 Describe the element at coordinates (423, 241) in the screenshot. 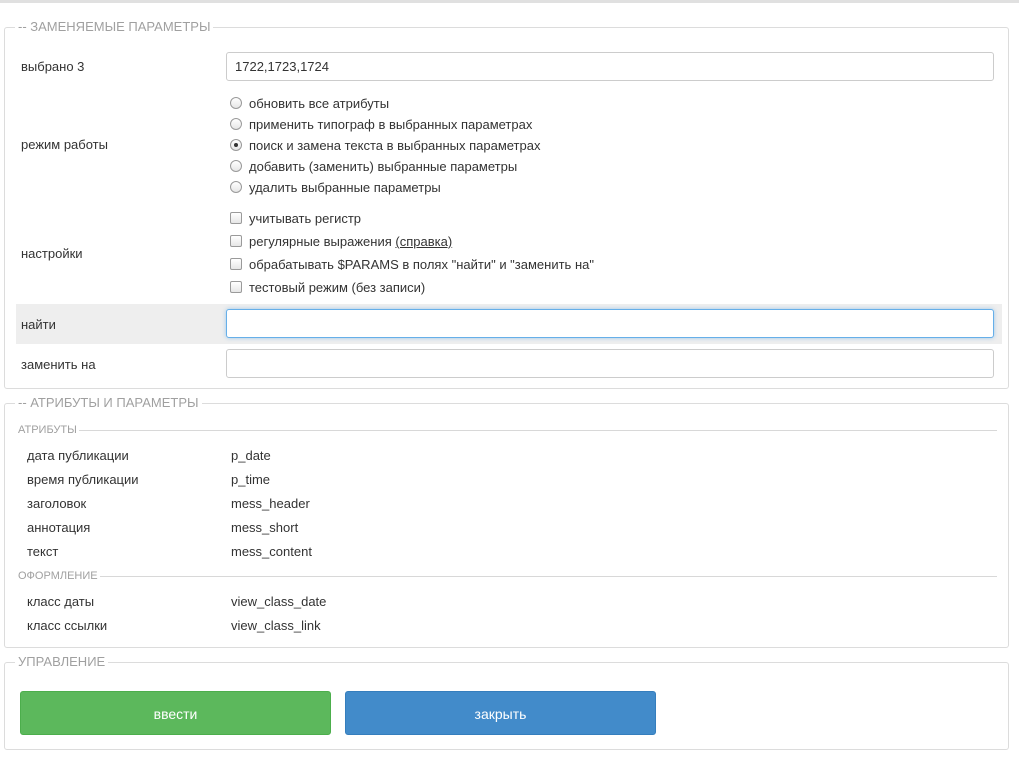

I see `regex-help-link: (справка)` at that location.